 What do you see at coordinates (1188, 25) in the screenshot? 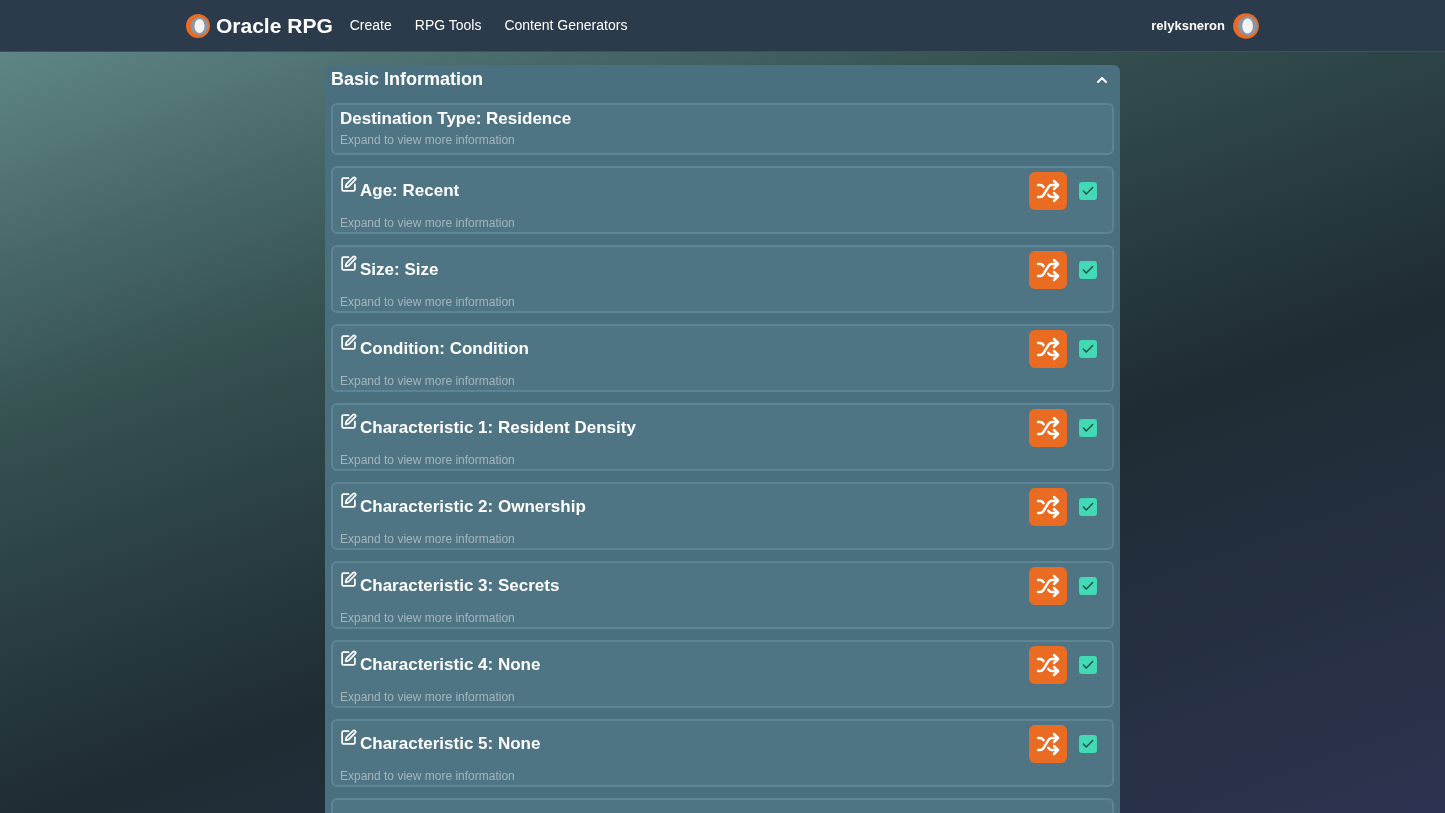
I see `username: relyksneron` at bounding box center [1188, 25].